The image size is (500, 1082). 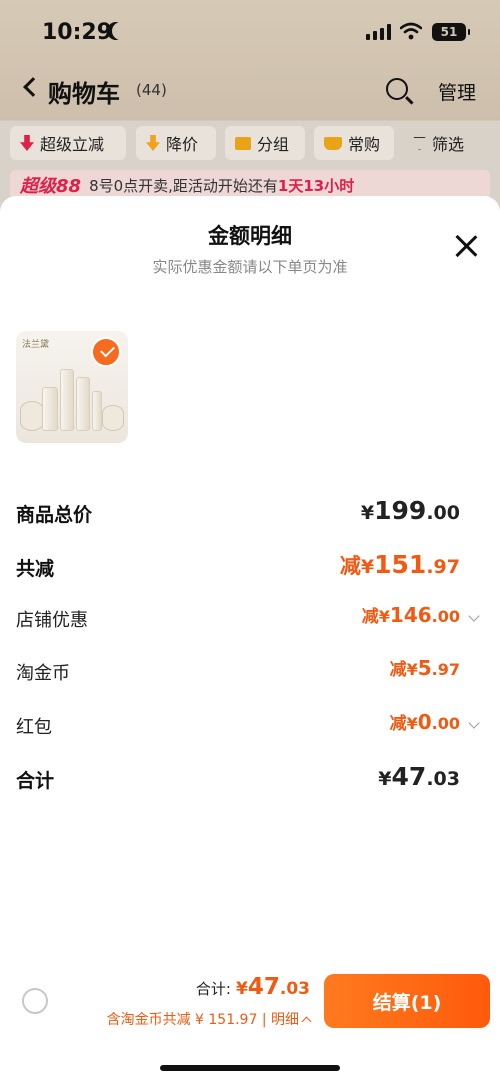 I want to click on row-grand-total: 合计 ¥47.03, so click(x=250, y=780).